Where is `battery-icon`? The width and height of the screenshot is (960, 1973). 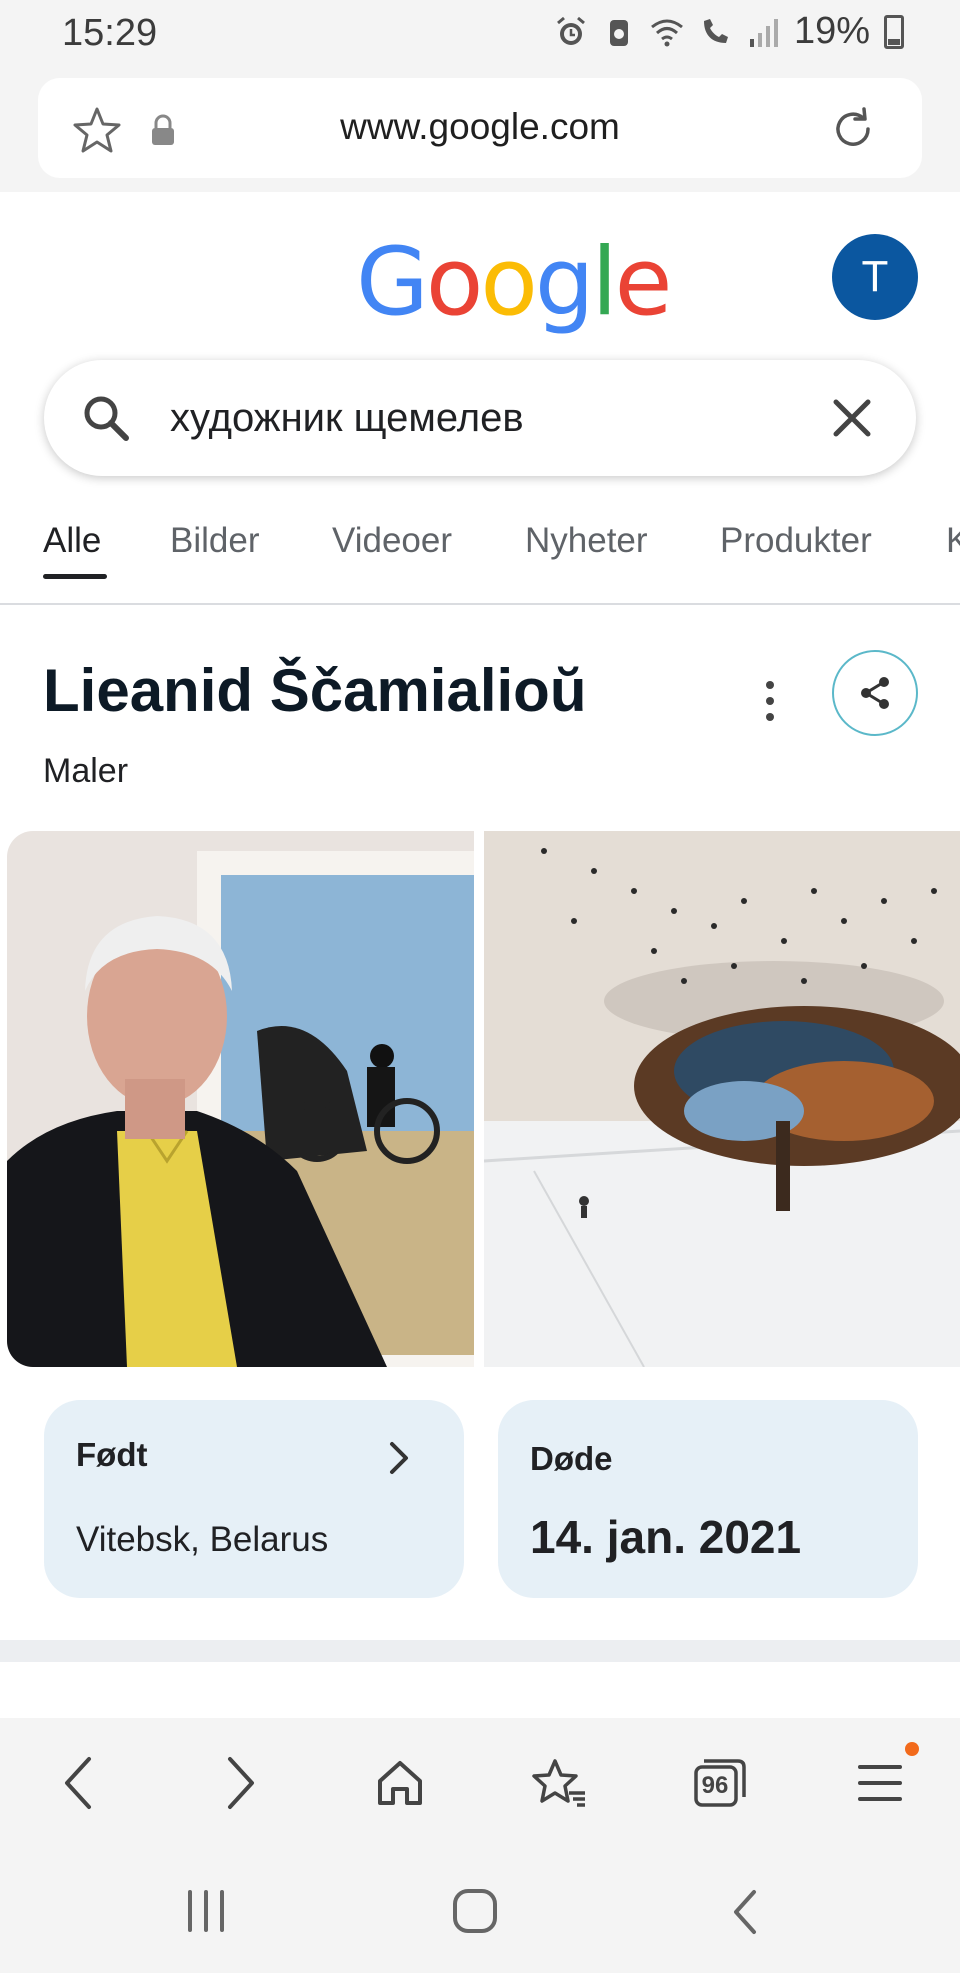
battery-icon is located at coordinates (894, 31).